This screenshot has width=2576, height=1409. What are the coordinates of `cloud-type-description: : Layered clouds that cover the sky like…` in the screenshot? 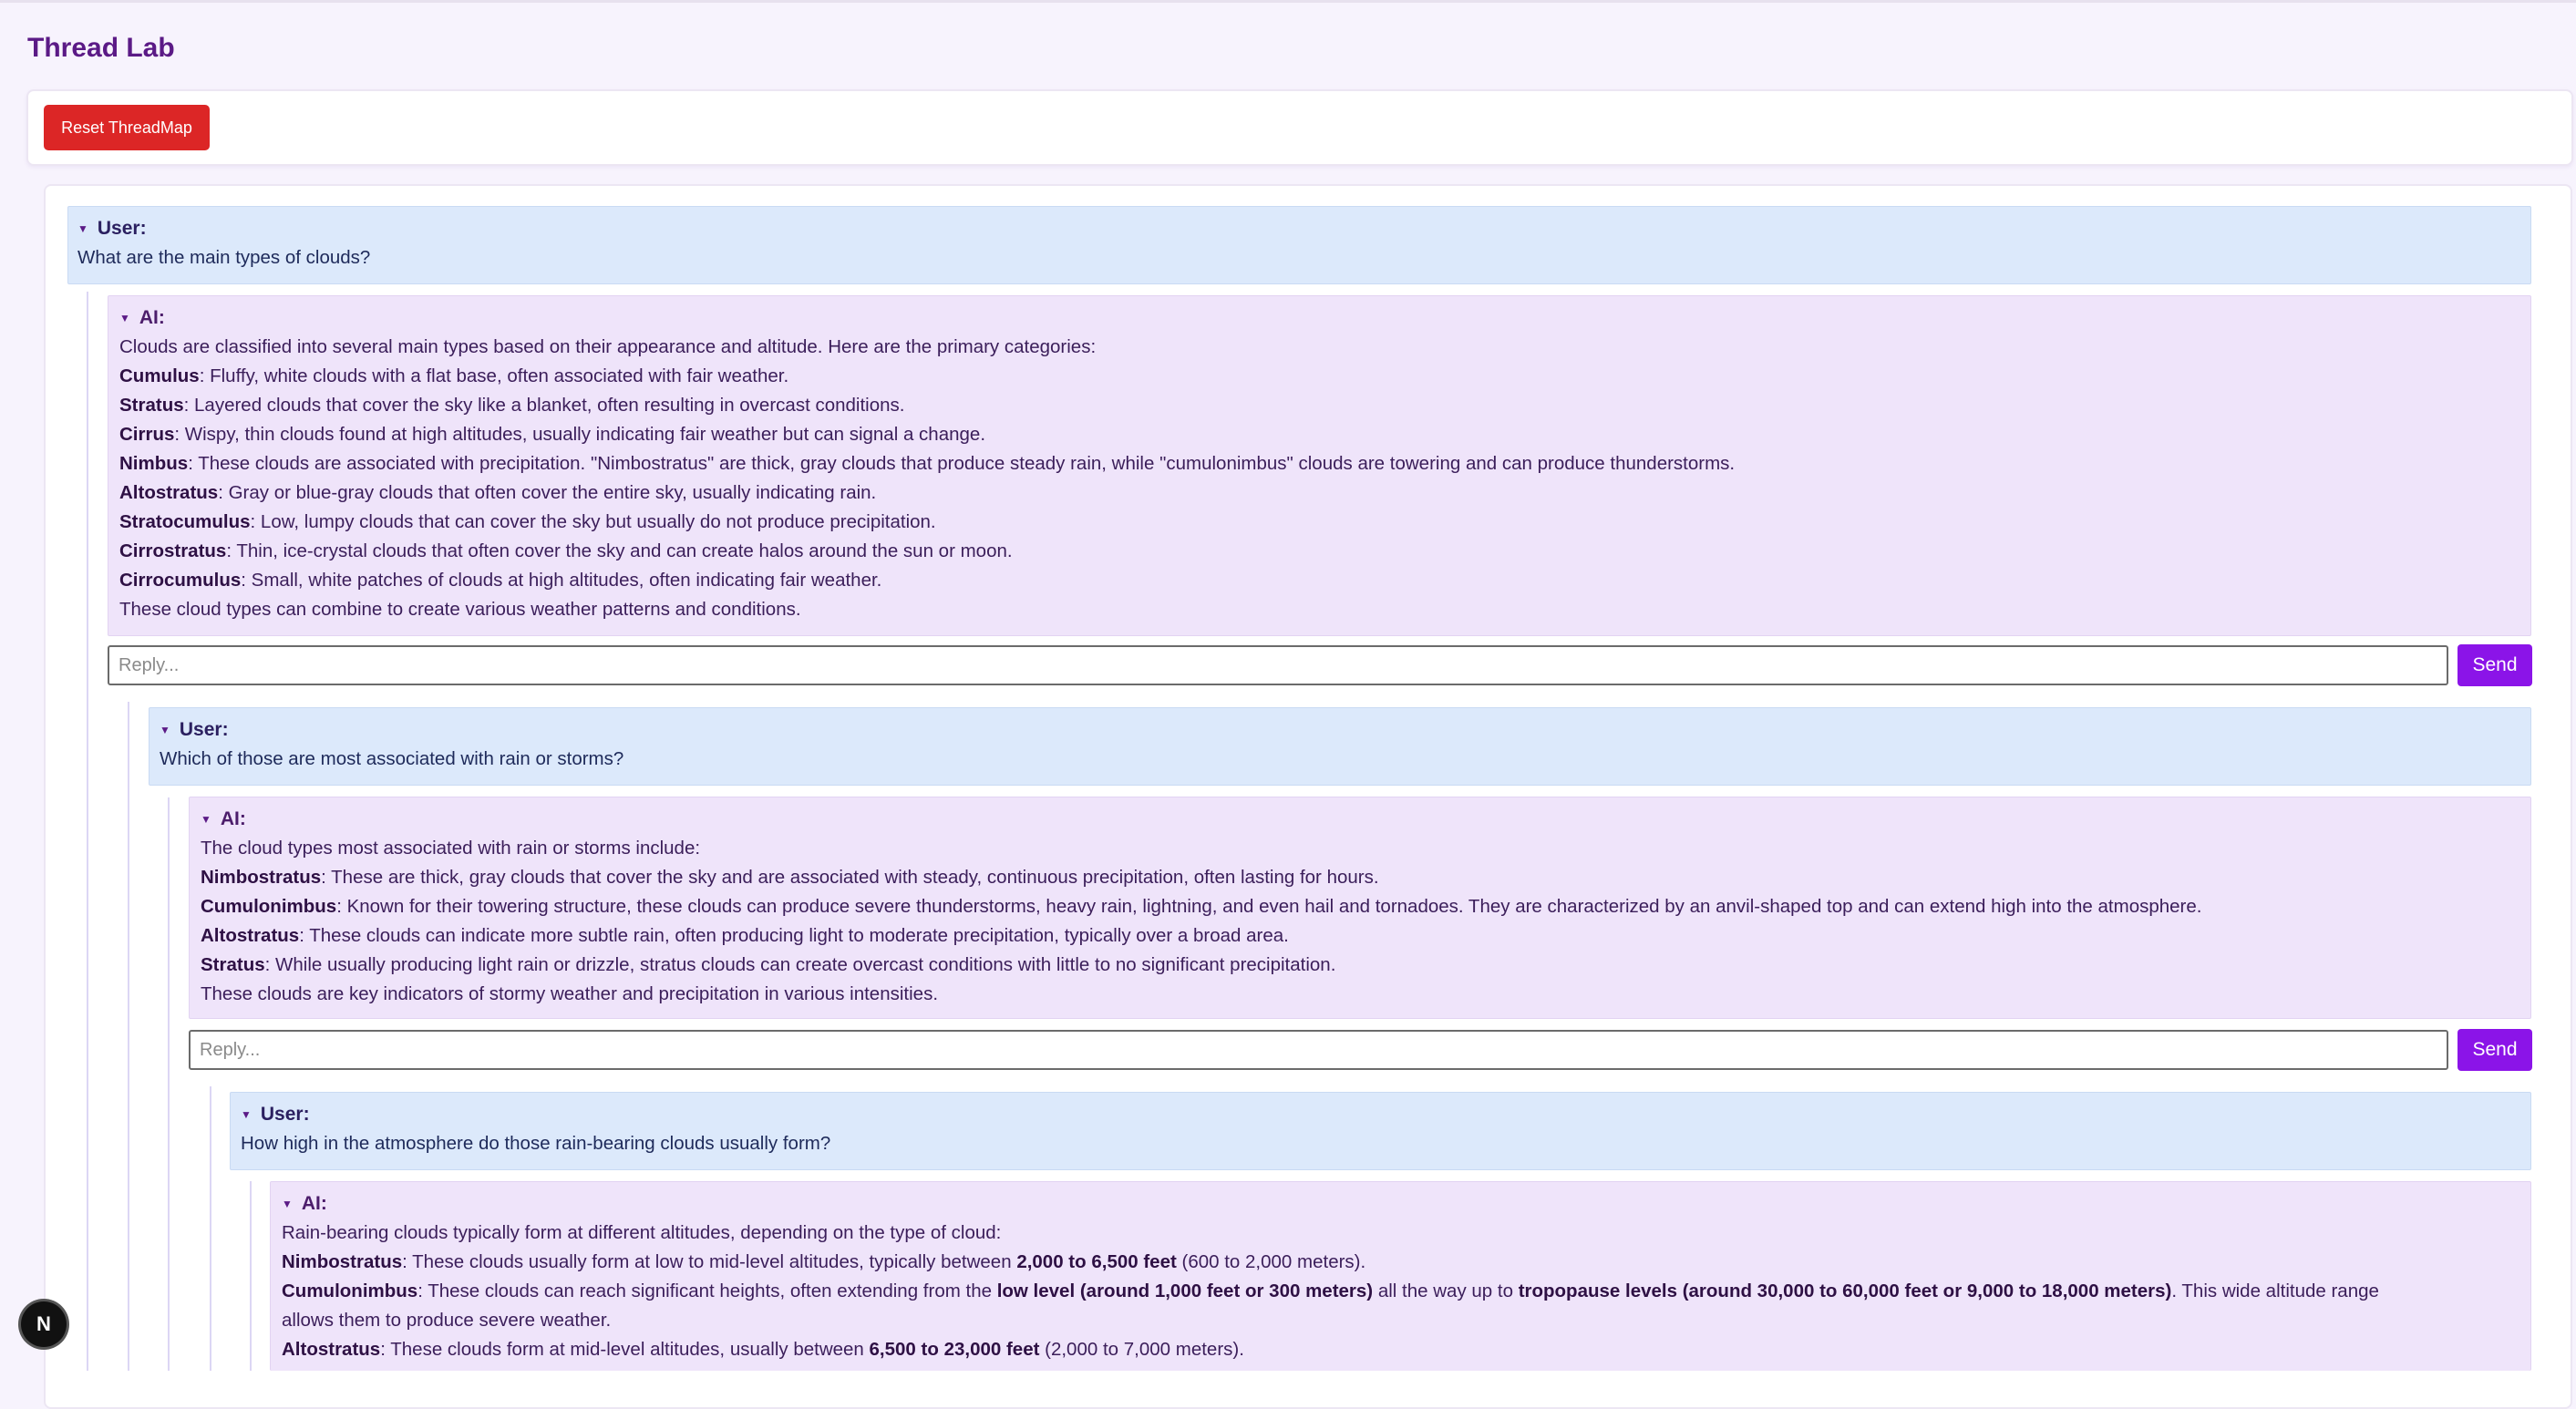 It's located at (544, 406).